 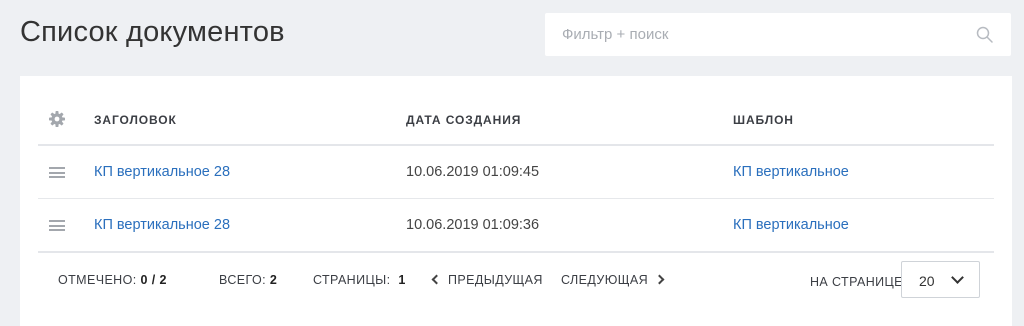 I want to click on per-page-label: НА СТРАНИЦЕ:, so click(x=858, y=282).